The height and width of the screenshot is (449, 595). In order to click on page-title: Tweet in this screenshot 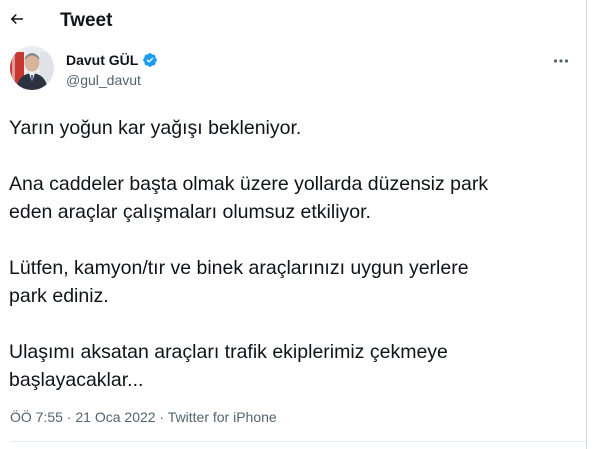, I will do `click(86, 20)`.